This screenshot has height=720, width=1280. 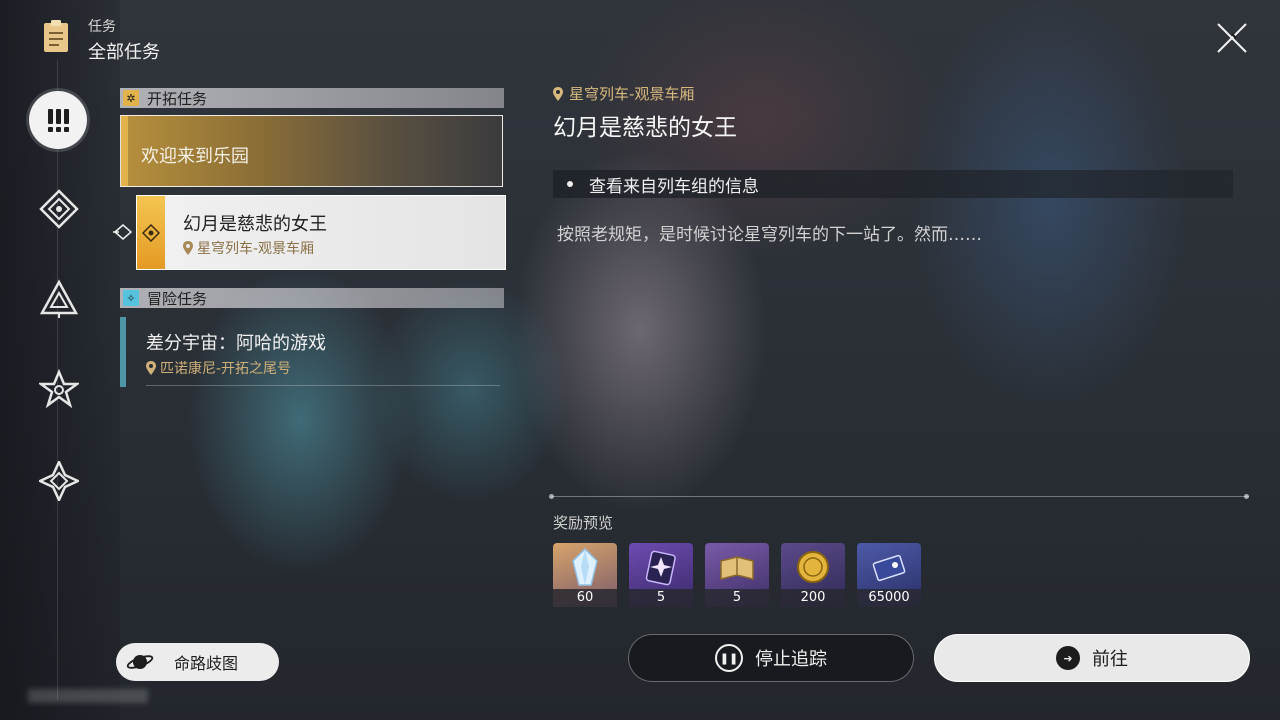 What do you see at coordinates (893, 184) in the screenshot?
I see `objective-bar: 查看来自列车组的信息` at bounding box center [893, 184].